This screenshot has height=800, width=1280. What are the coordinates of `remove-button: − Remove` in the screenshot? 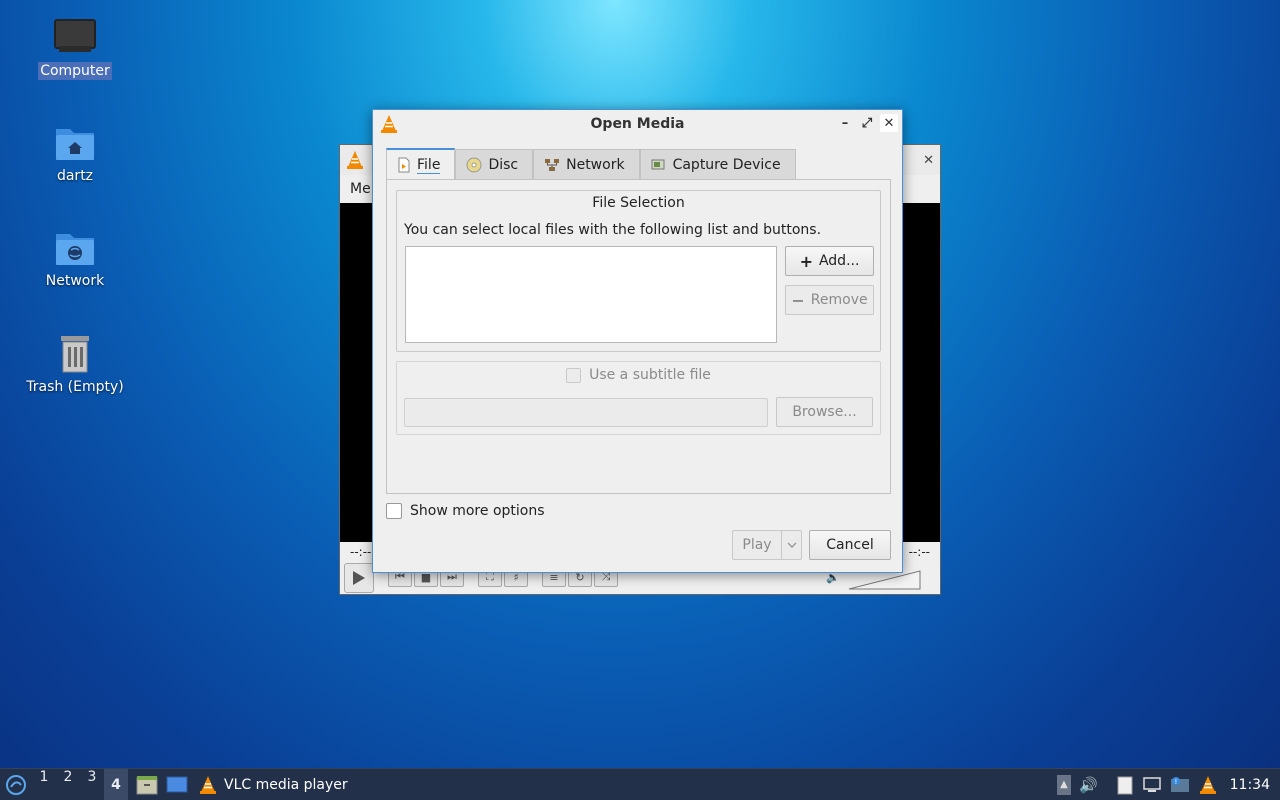 It's located at (829, 300).